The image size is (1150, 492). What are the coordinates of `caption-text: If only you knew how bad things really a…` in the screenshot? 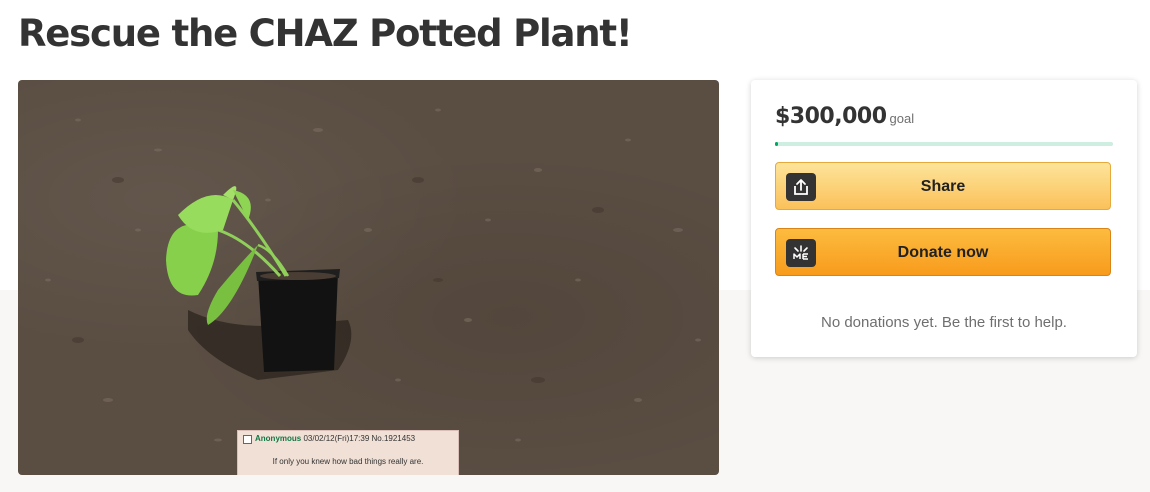 It's located at (348, 461).